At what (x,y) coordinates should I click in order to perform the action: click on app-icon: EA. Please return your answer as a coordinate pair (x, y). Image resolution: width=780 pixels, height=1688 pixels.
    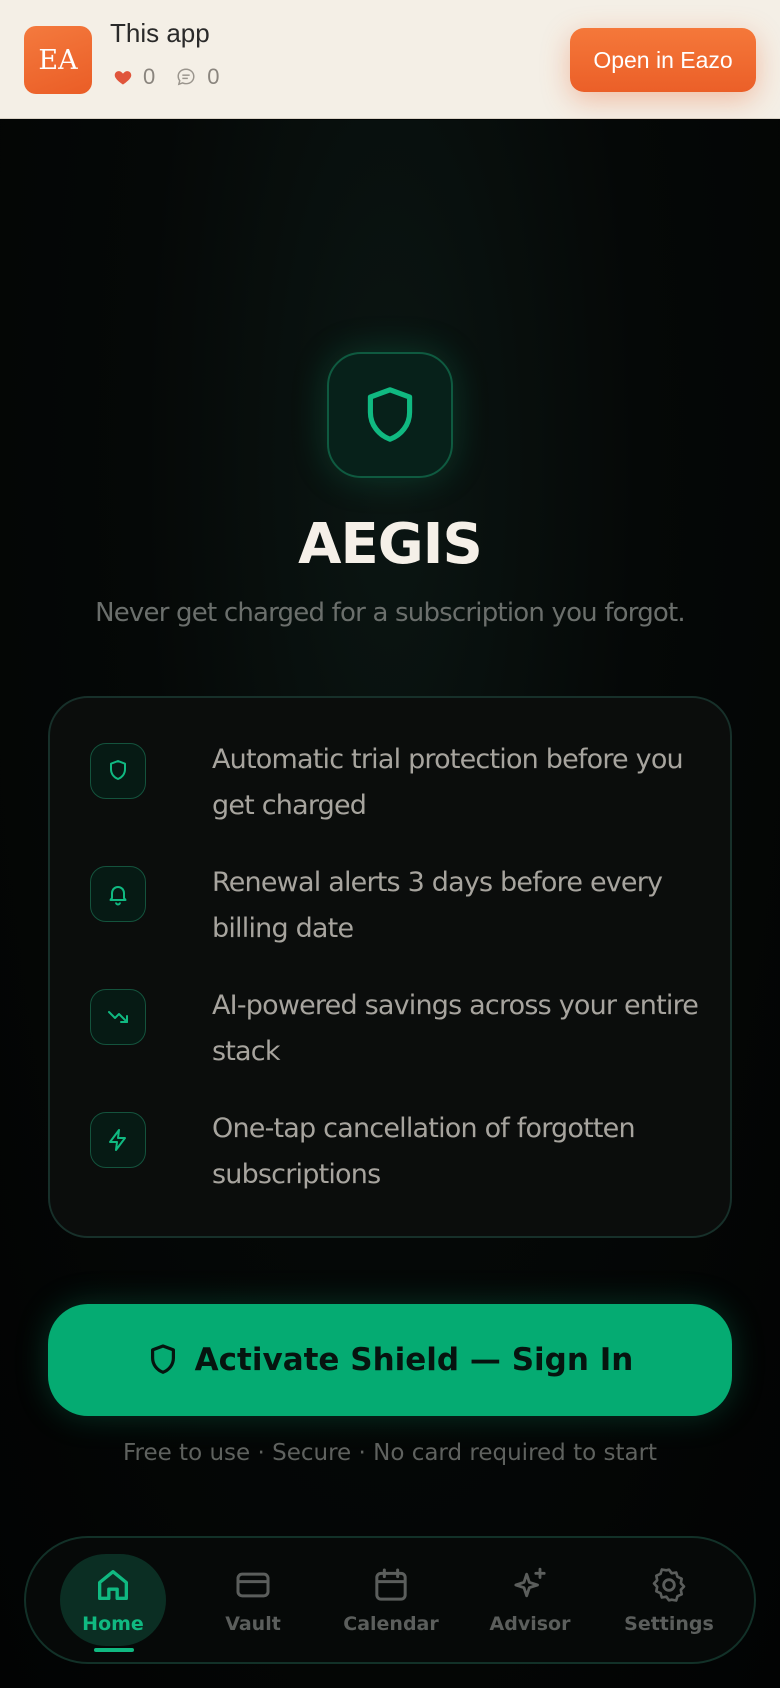
    Looking at the image, I should click on (58, 60).